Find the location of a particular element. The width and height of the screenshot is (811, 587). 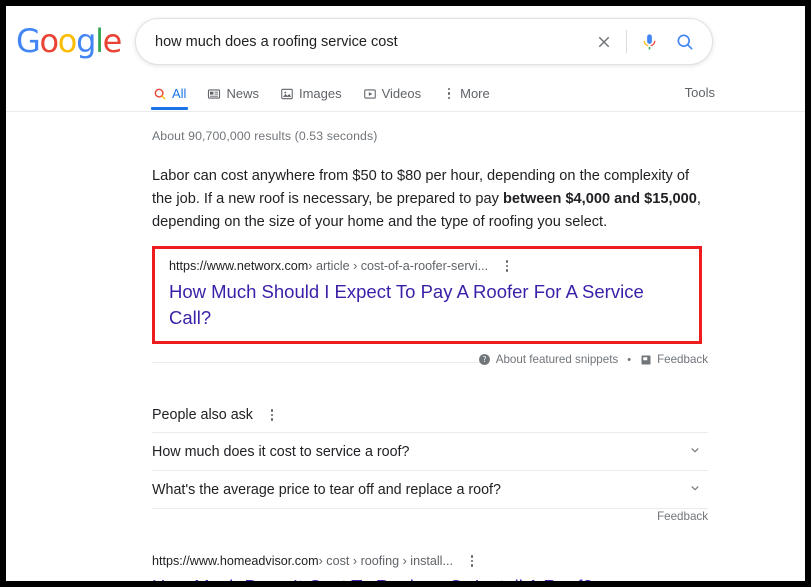

snippet-meta-row: ? About featured snippets • Feedback is located at coordinates (593, 359).